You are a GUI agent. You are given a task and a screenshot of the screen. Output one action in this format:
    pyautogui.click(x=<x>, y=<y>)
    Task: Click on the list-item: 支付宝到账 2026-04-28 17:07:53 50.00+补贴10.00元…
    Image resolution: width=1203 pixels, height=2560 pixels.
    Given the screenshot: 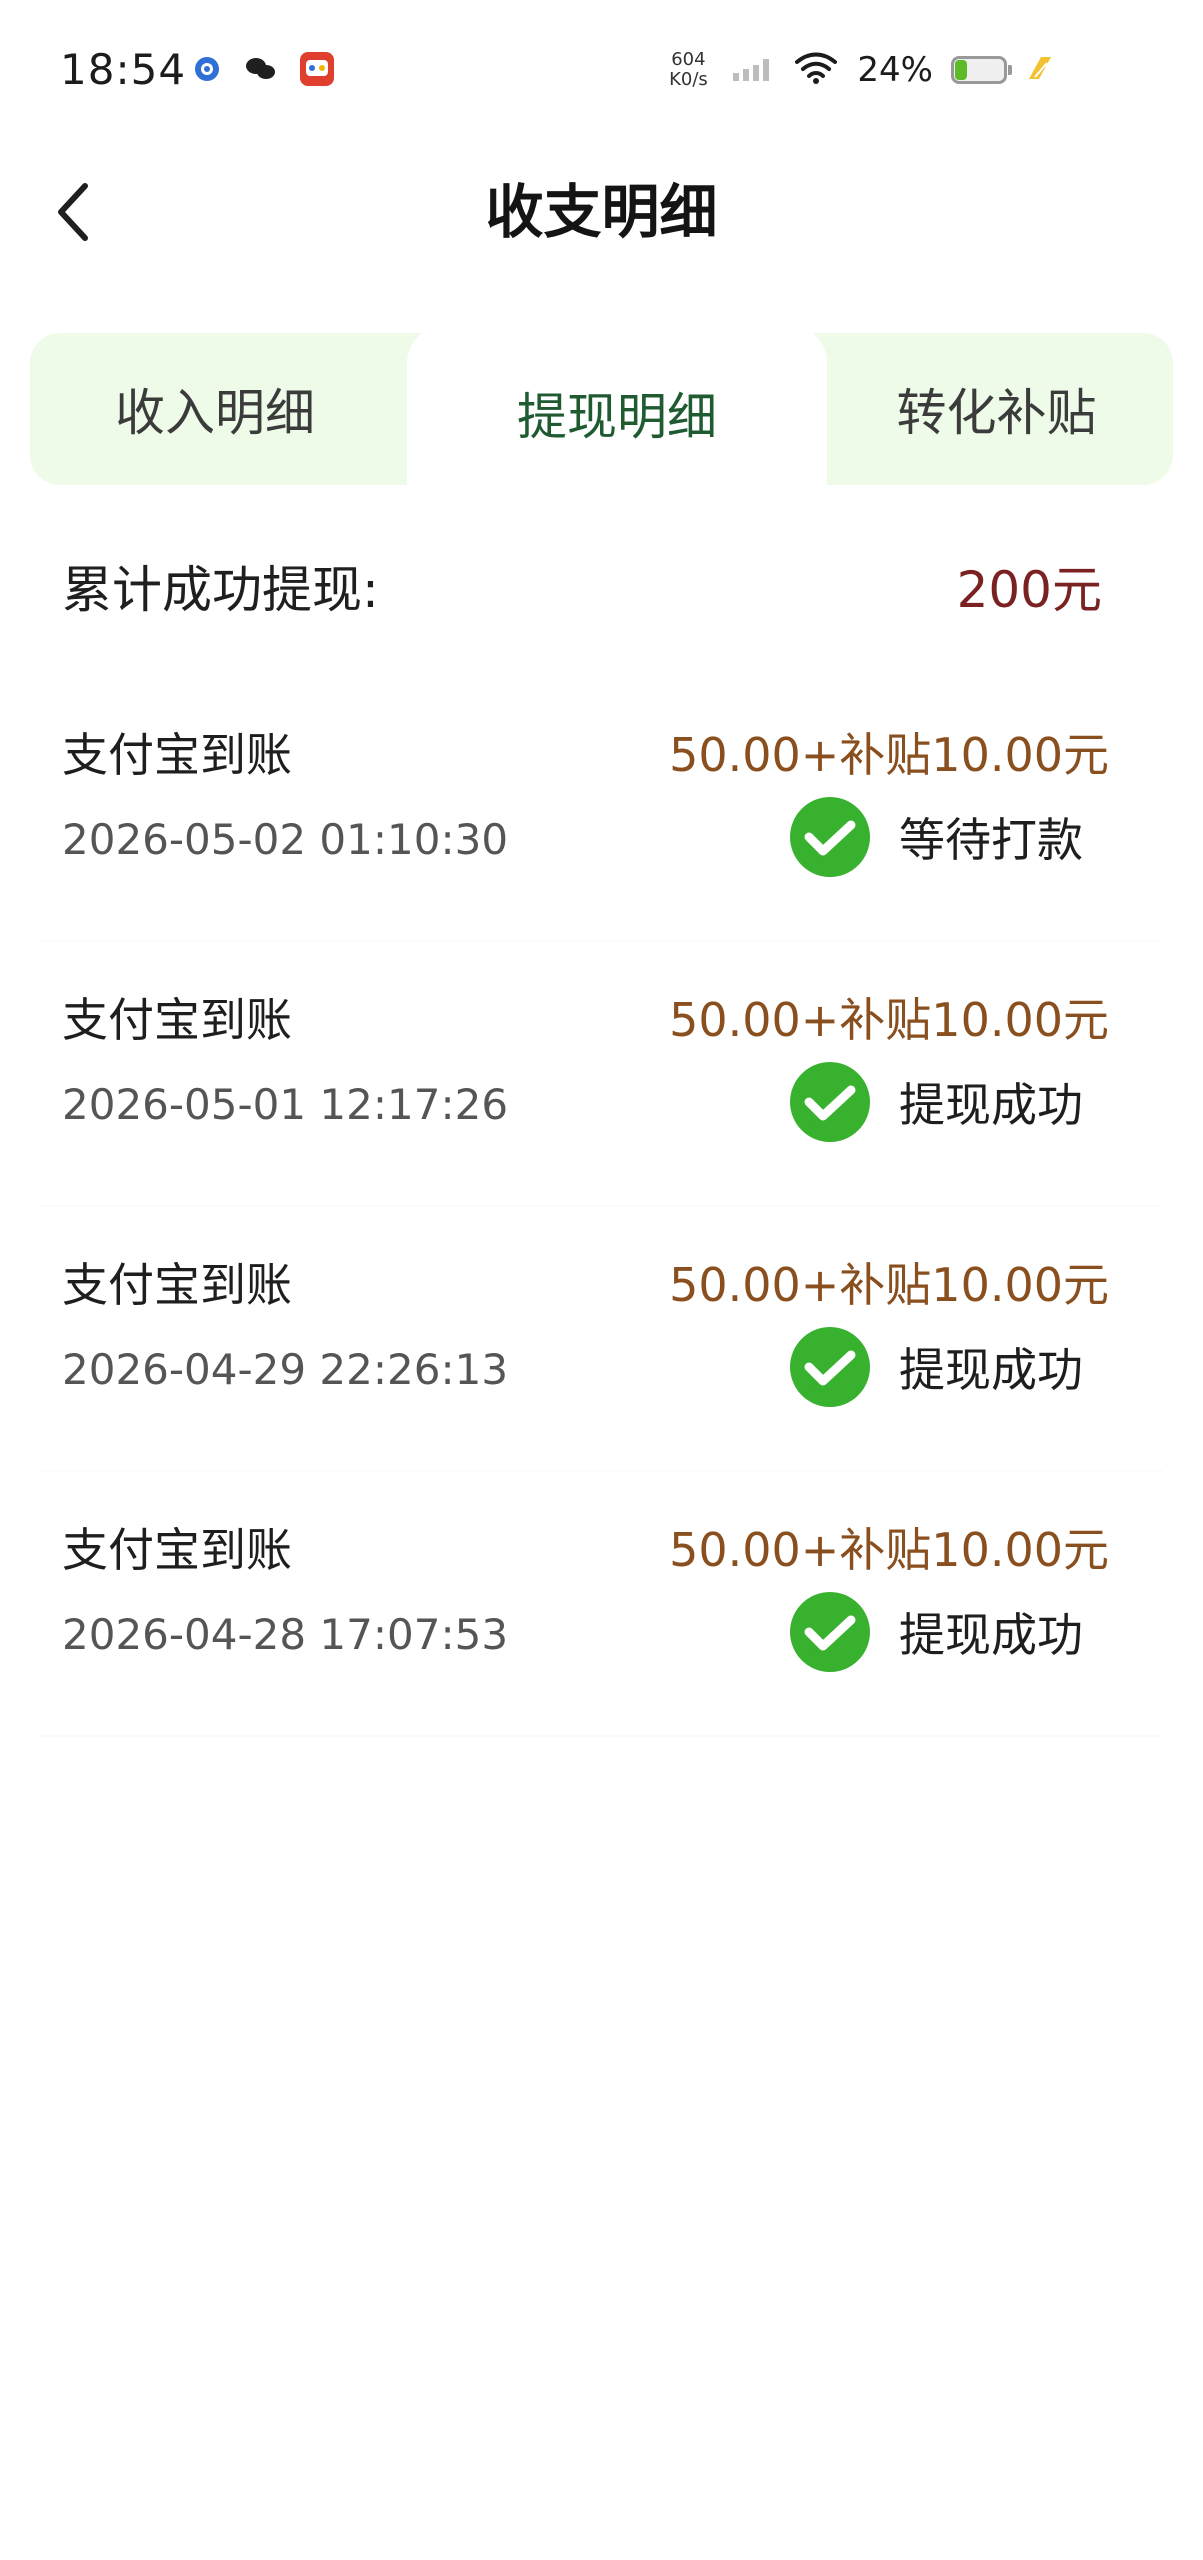 What is the action you would take?
    pyautogui.click(x=601, y=1626)
    